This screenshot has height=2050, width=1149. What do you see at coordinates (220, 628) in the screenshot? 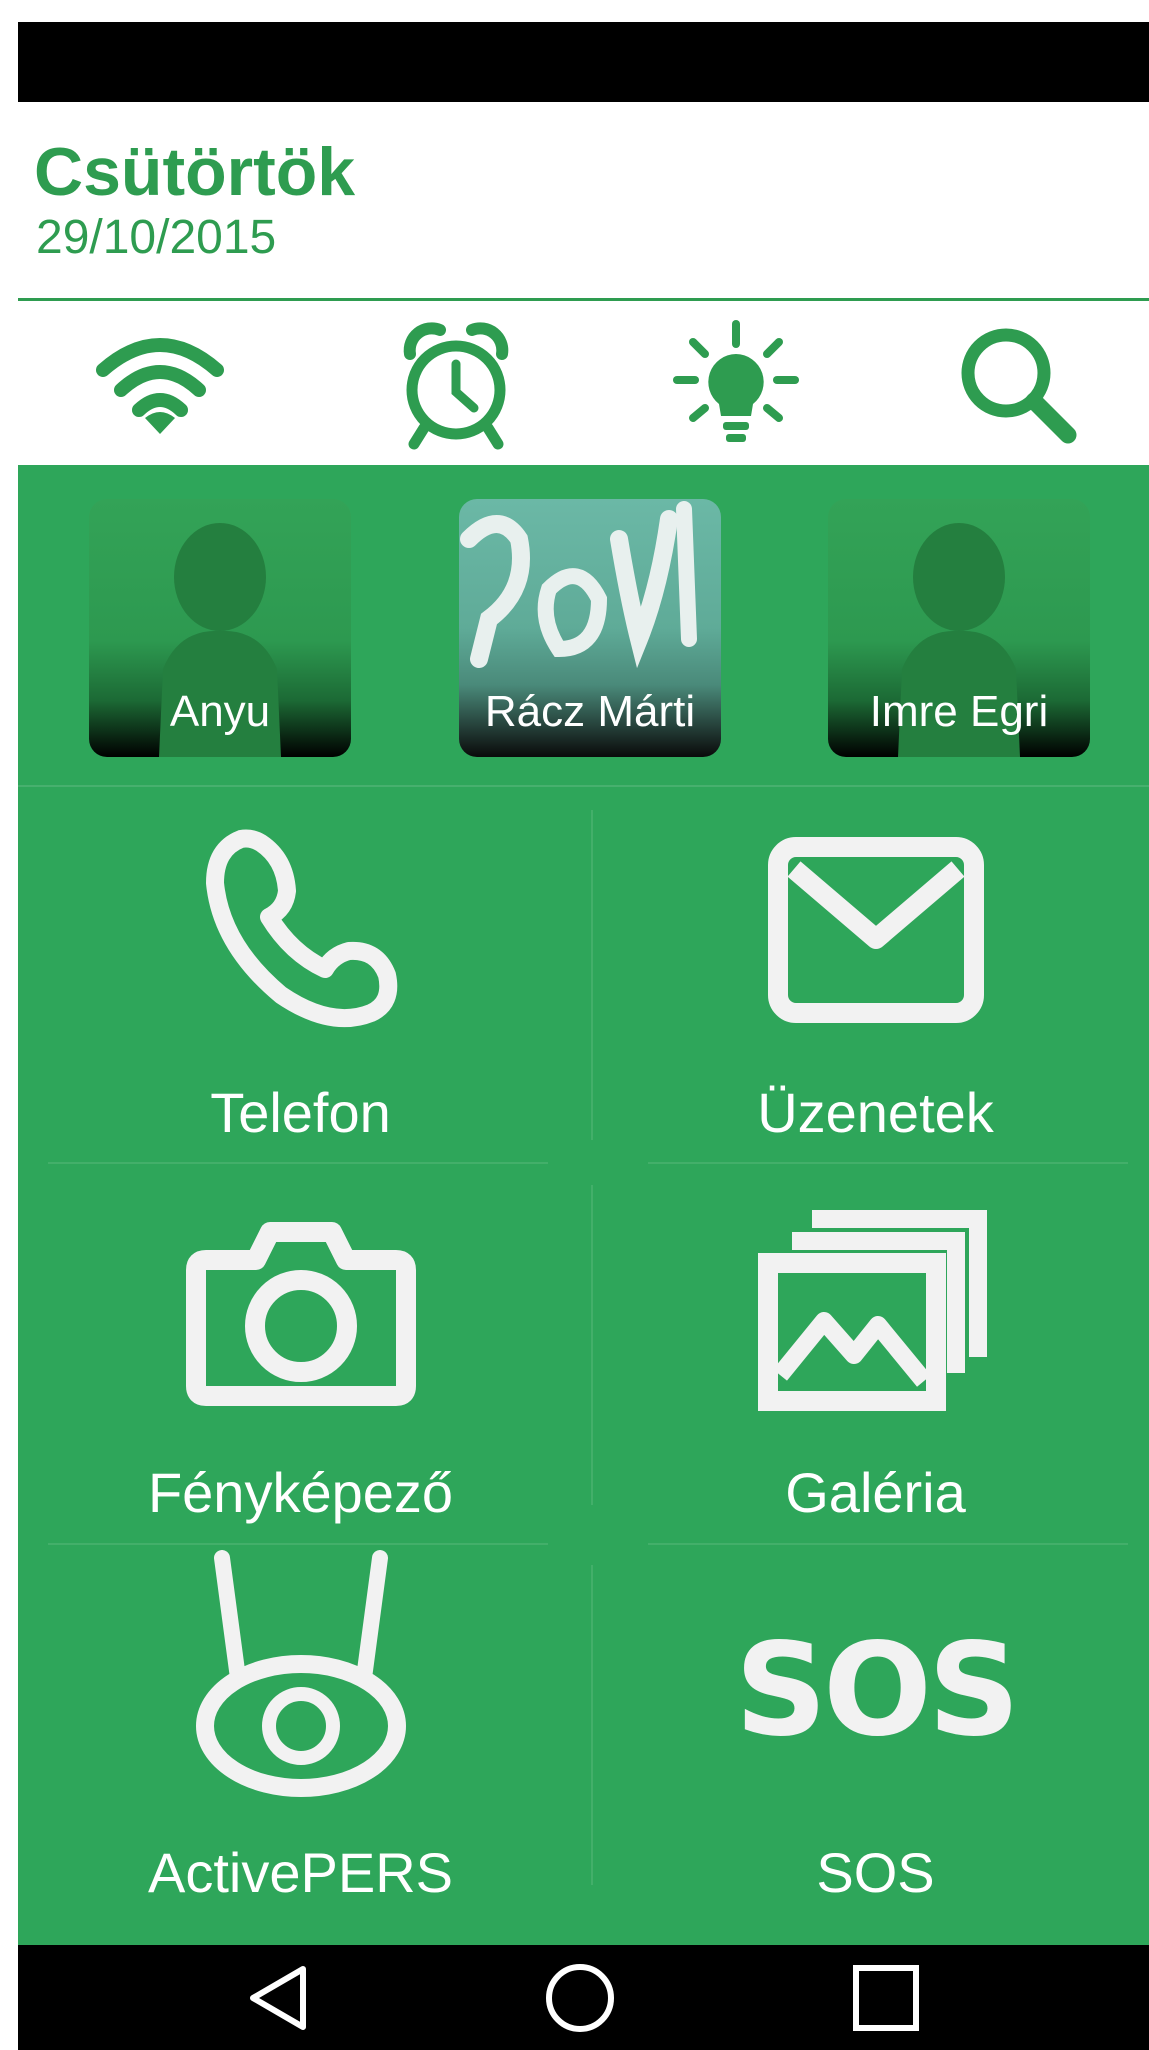
I see `favorite-contact: Anyu` at bounding box center [220, 628].